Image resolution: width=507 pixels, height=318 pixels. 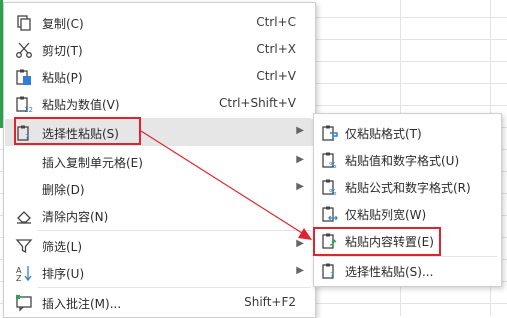 What do you see at coordinates (62, 247) in the screenshot?
I see `menu-item-label: 筛选(L)` at bounding box center [62, 247].